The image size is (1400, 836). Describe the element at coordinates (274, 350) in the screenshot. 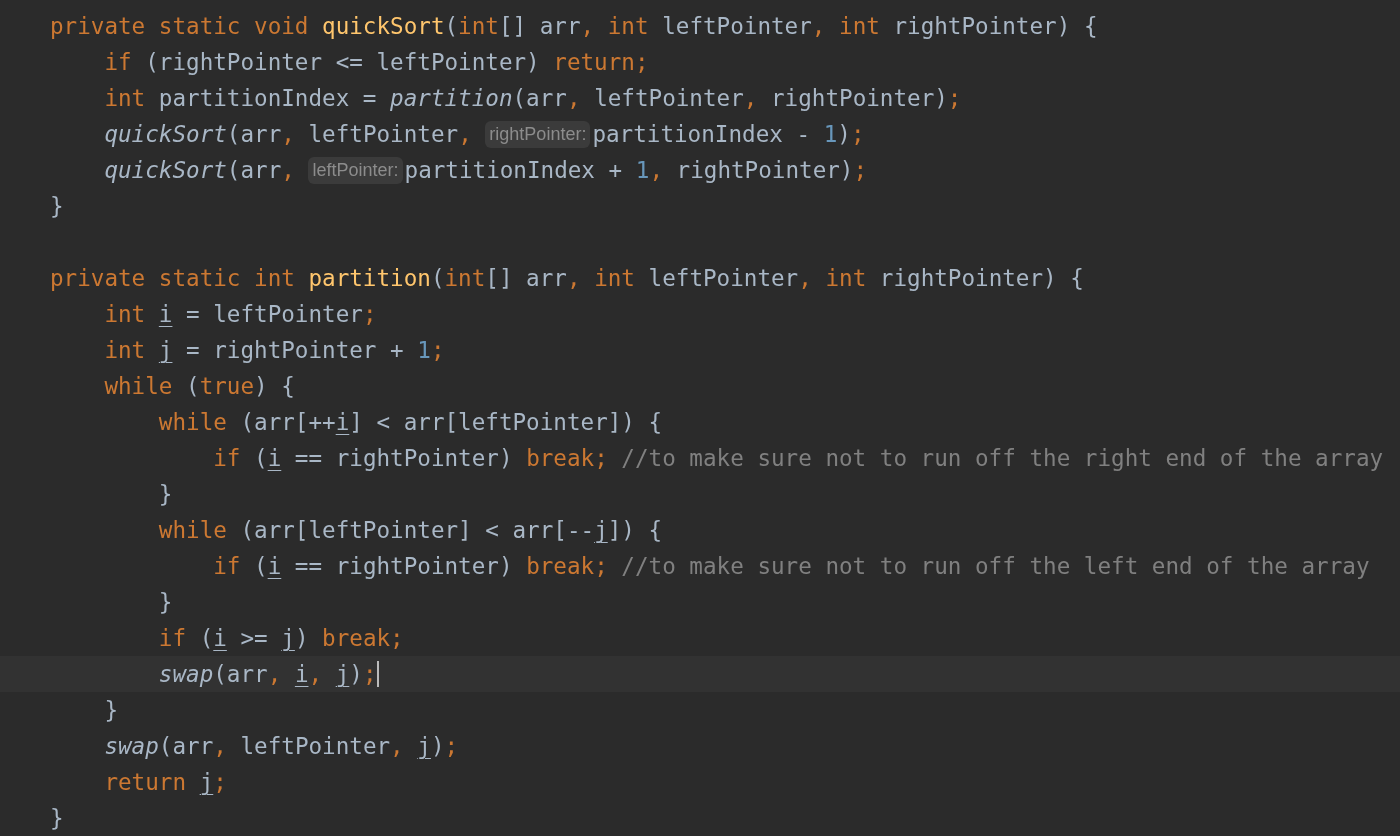

I see `code-text: int j = rightPointer + 1;` at that location.